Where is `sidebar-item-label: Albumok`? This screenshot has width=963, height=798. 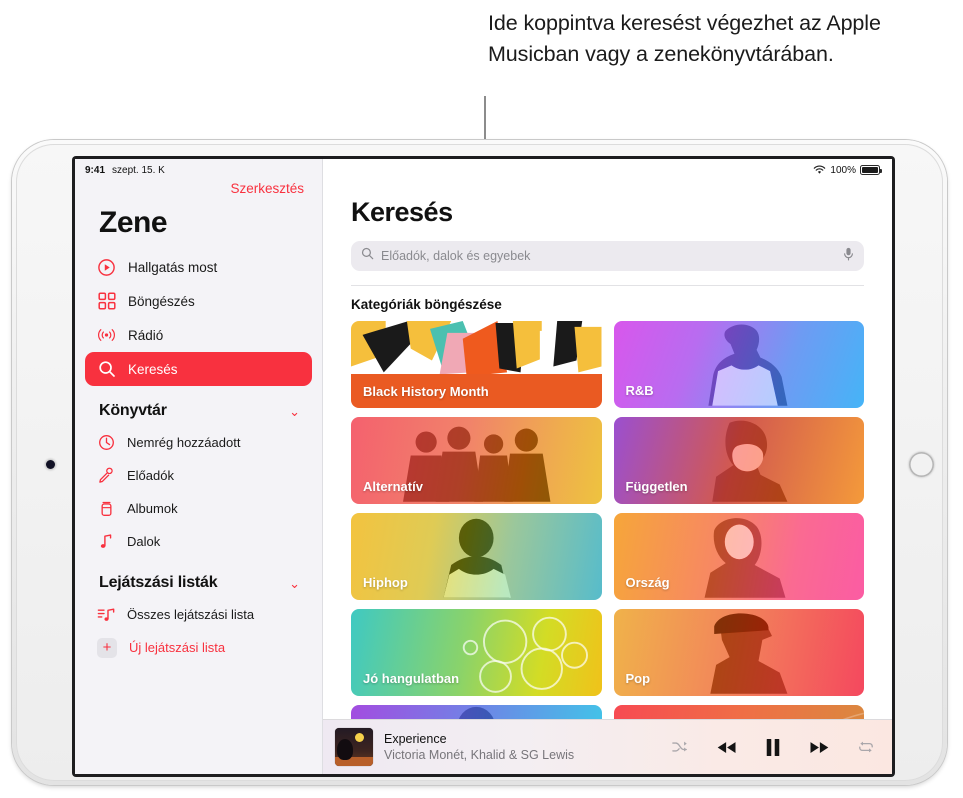 sidebar-item-label: Albumok is located at coordinates (152, 508).